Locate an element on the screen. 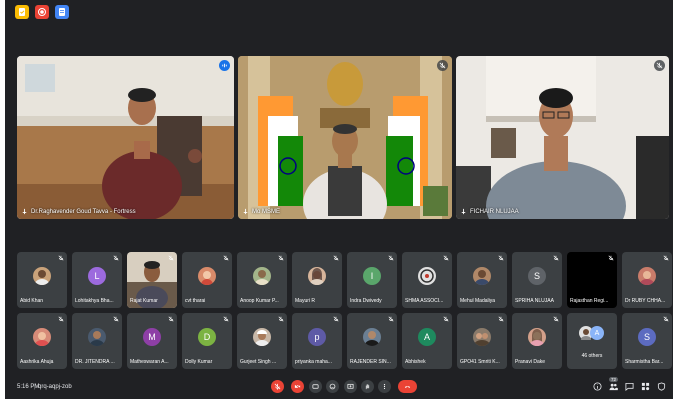 This screenshot has height=399, width=678. participant-tile: Pranavi Dake is located at coordinates (537, 341).